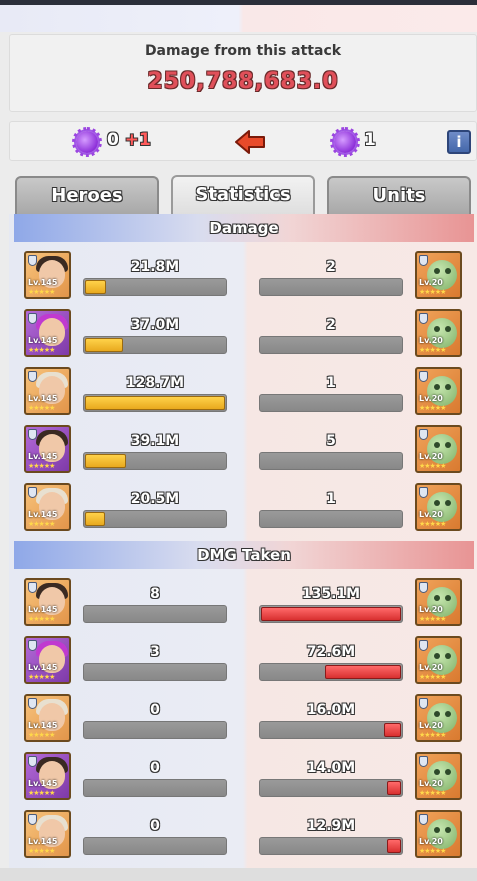 The image size is (477, 881). What do you see at coordinates (459, 142) in the screenshot?
I see `info-button: i` at bounding box center [459, 142].